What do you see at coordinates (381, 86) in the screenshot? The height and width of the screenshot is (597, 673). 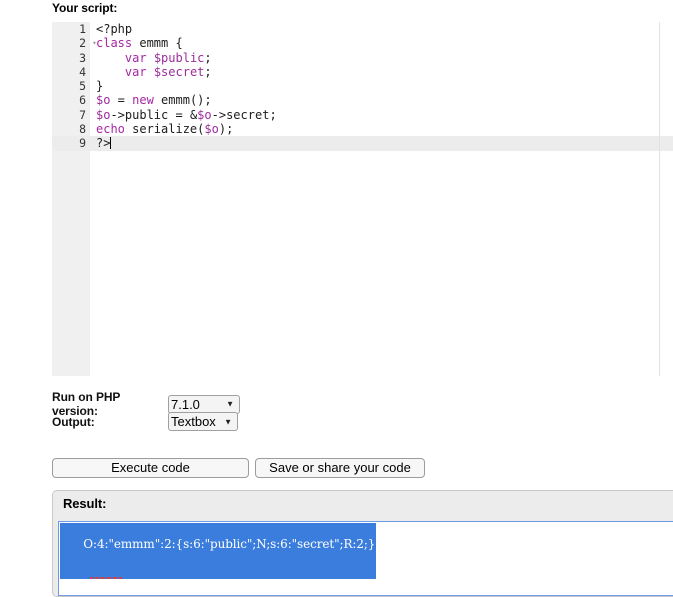 I see `code-line: }` at bounding box center [381, 86].